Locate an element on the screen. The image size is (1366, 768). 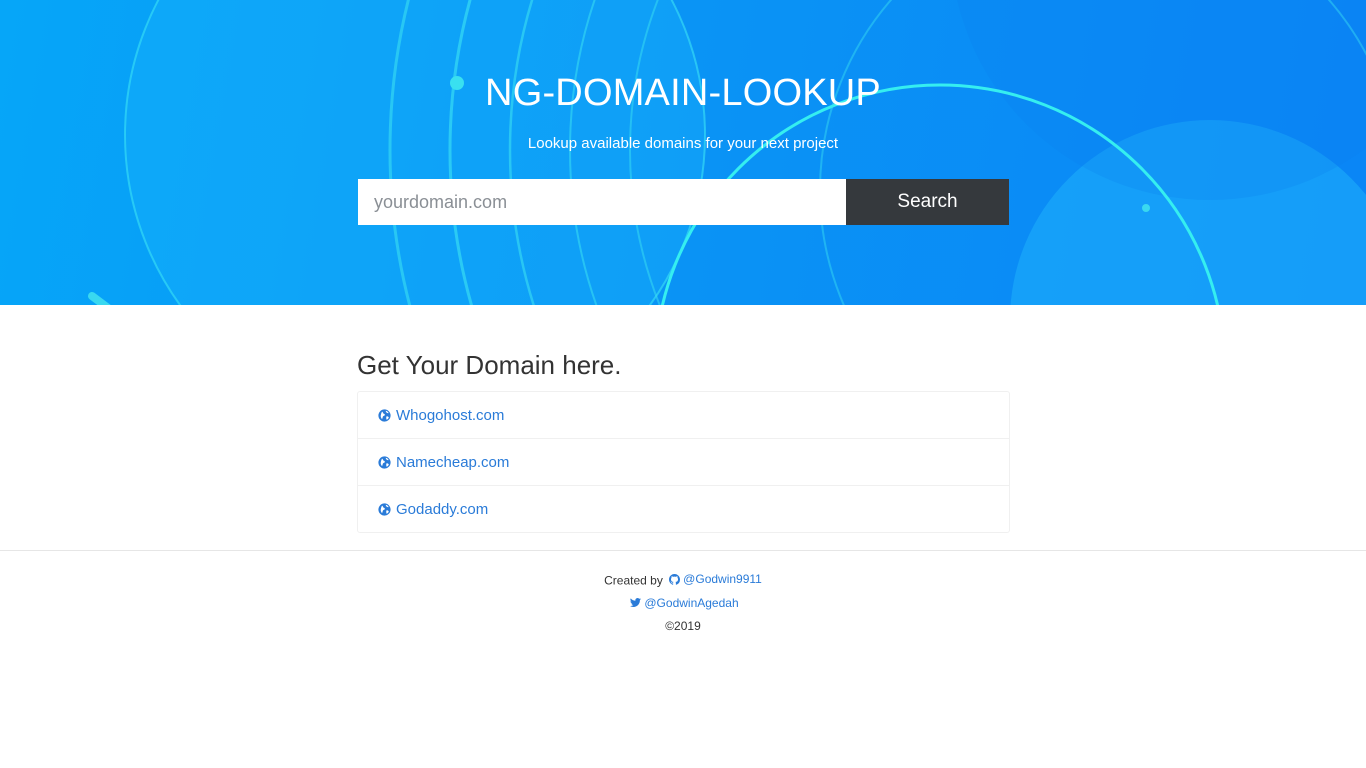
list-item: Namecheap.com is located at coordinates (683, 461).